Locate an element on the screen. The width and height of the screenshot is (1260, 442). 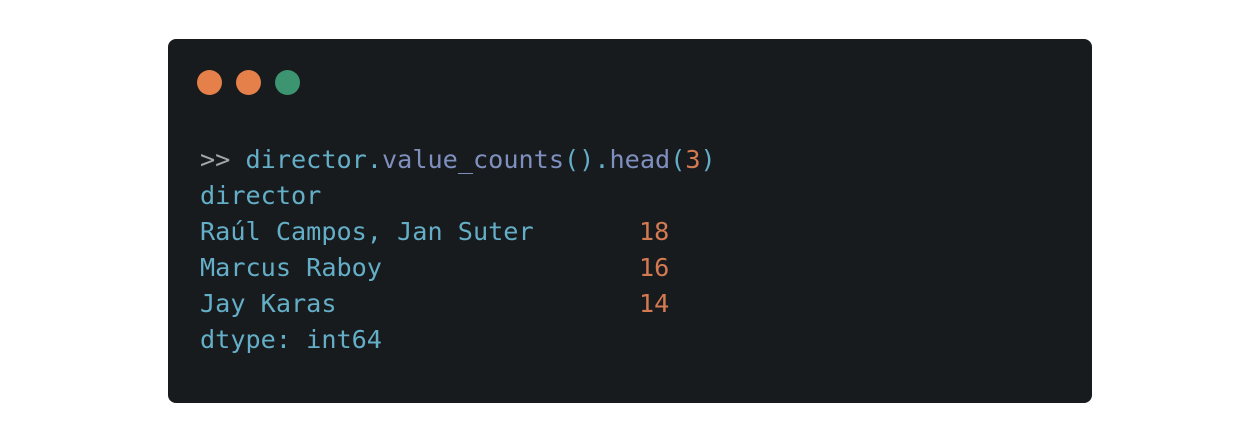
close-dot-icon is located at coordinates (209, 82).